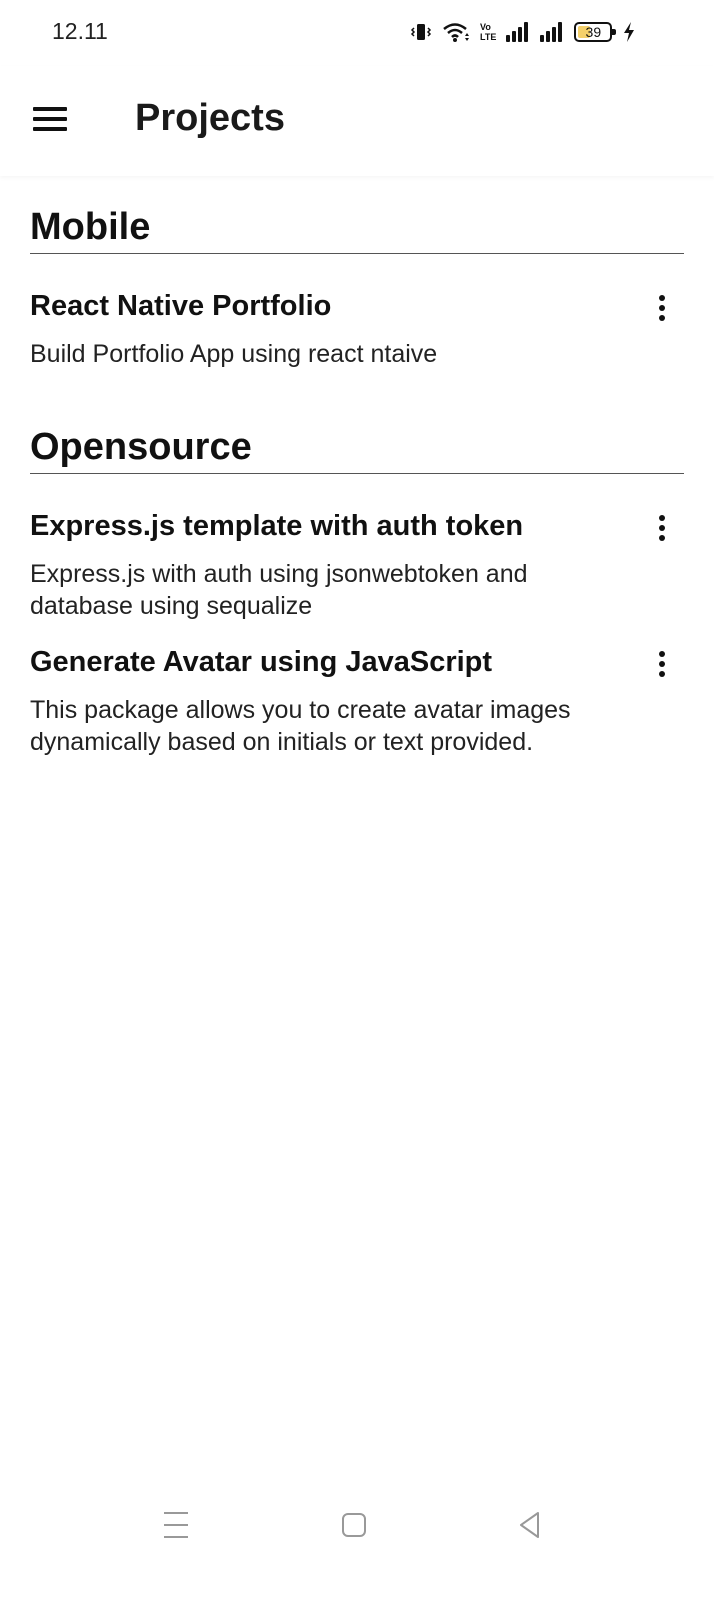 This screenshot has width=714, height=1599. Describe the element at coordinates (485, 27) in the screenshot. I see `volte-top-label: Vo` at that location.